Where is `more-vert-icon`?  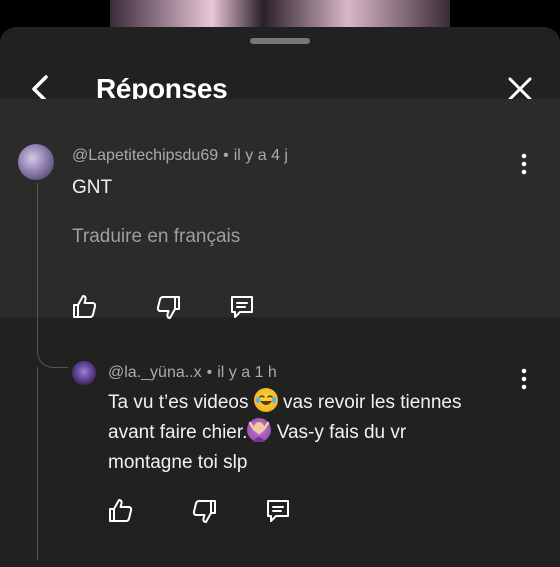 more-vert-icon is located at coordinates (524, 164).